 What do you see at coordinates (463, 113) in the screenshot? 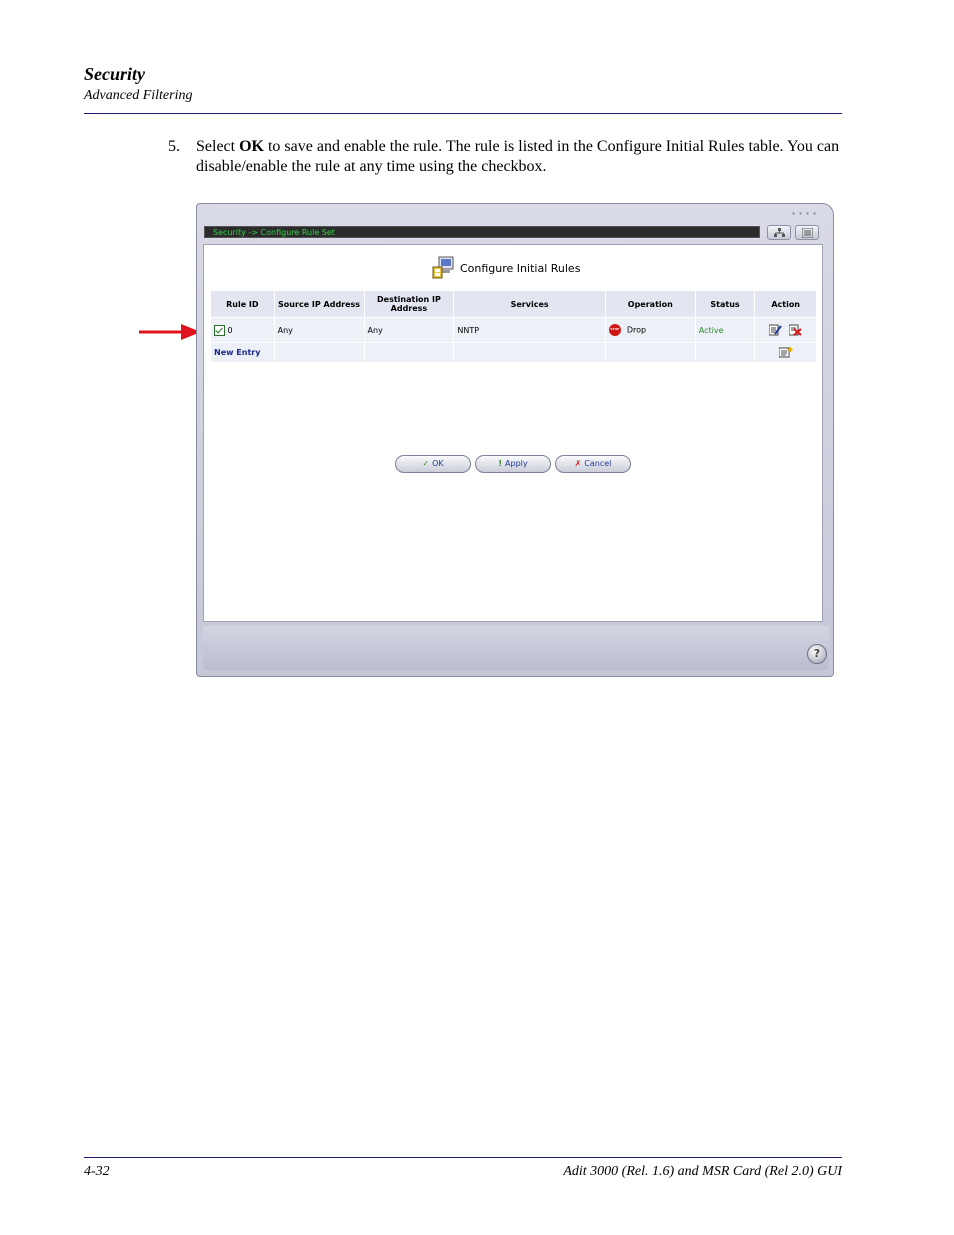
I see `header-divider` at bounding box center [463, 113].